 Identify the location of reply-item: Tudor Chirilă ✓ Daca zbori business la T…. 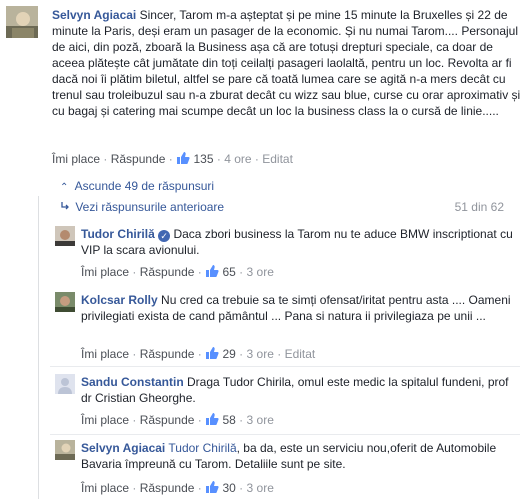
(290, 256).